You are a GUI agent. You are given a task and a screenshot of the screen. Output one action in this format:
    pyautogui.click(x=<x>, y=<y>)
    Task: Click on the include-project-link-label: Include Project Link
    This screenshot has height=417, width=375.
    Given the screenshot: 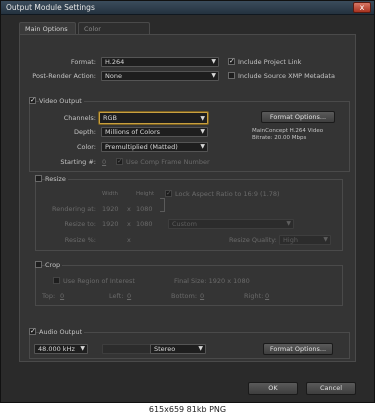 What is the action you would take?
    pyautogui.click(x=270, y=62)
    